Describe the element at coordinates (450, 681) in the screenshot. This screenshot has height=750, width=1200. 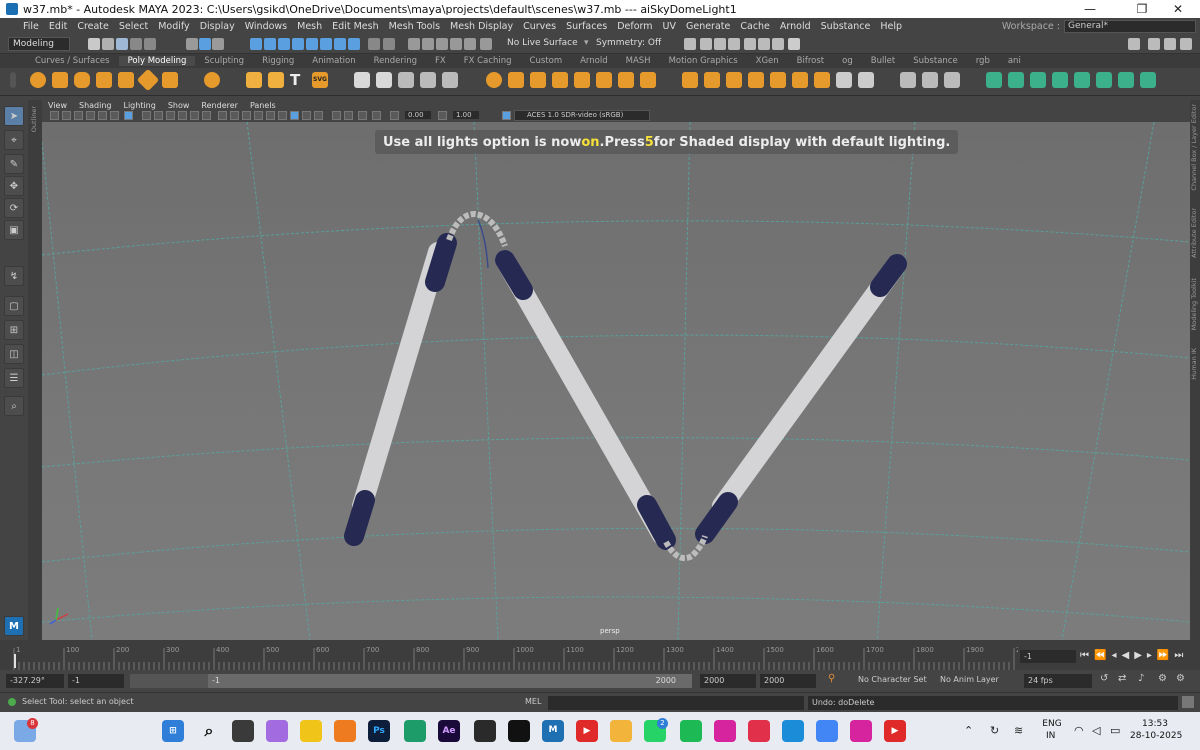
I see `range-slider-handle: -1 2000` at that location.